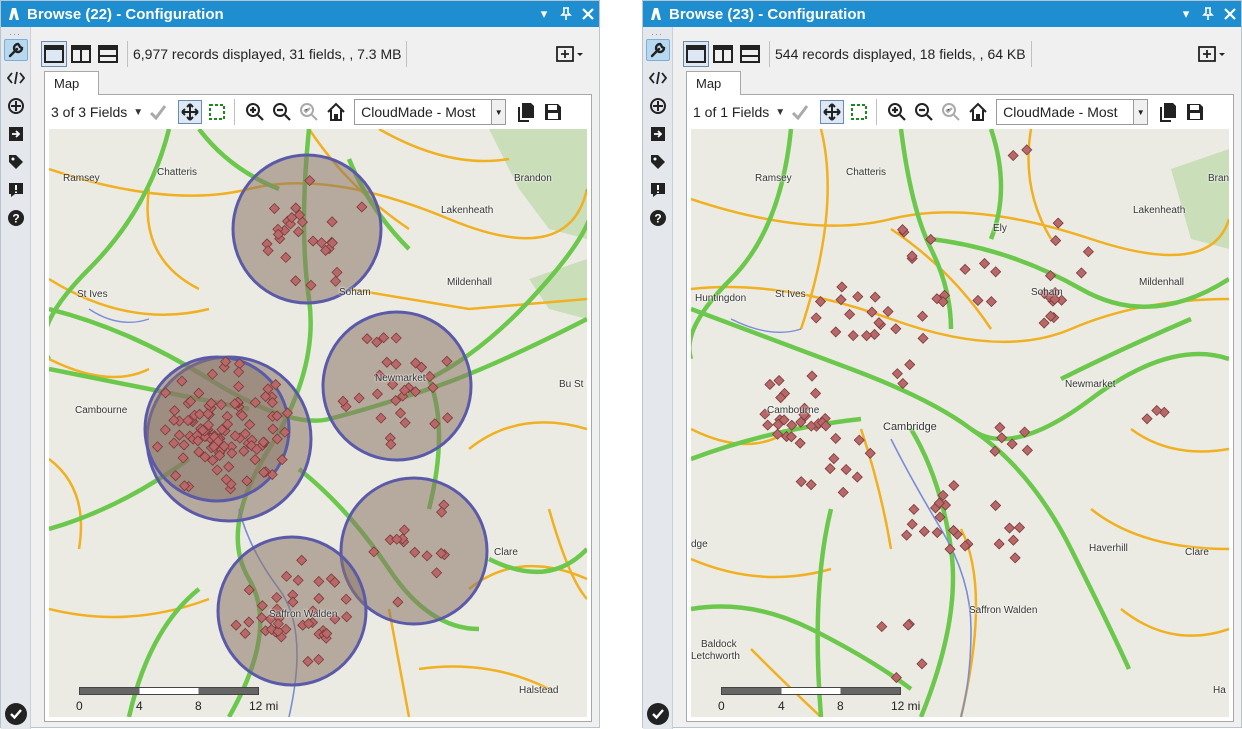  Describe the element at coordinates (89, 112) in the screenshot. I see `fields-selector: 3 of 3 Fields` at that location.